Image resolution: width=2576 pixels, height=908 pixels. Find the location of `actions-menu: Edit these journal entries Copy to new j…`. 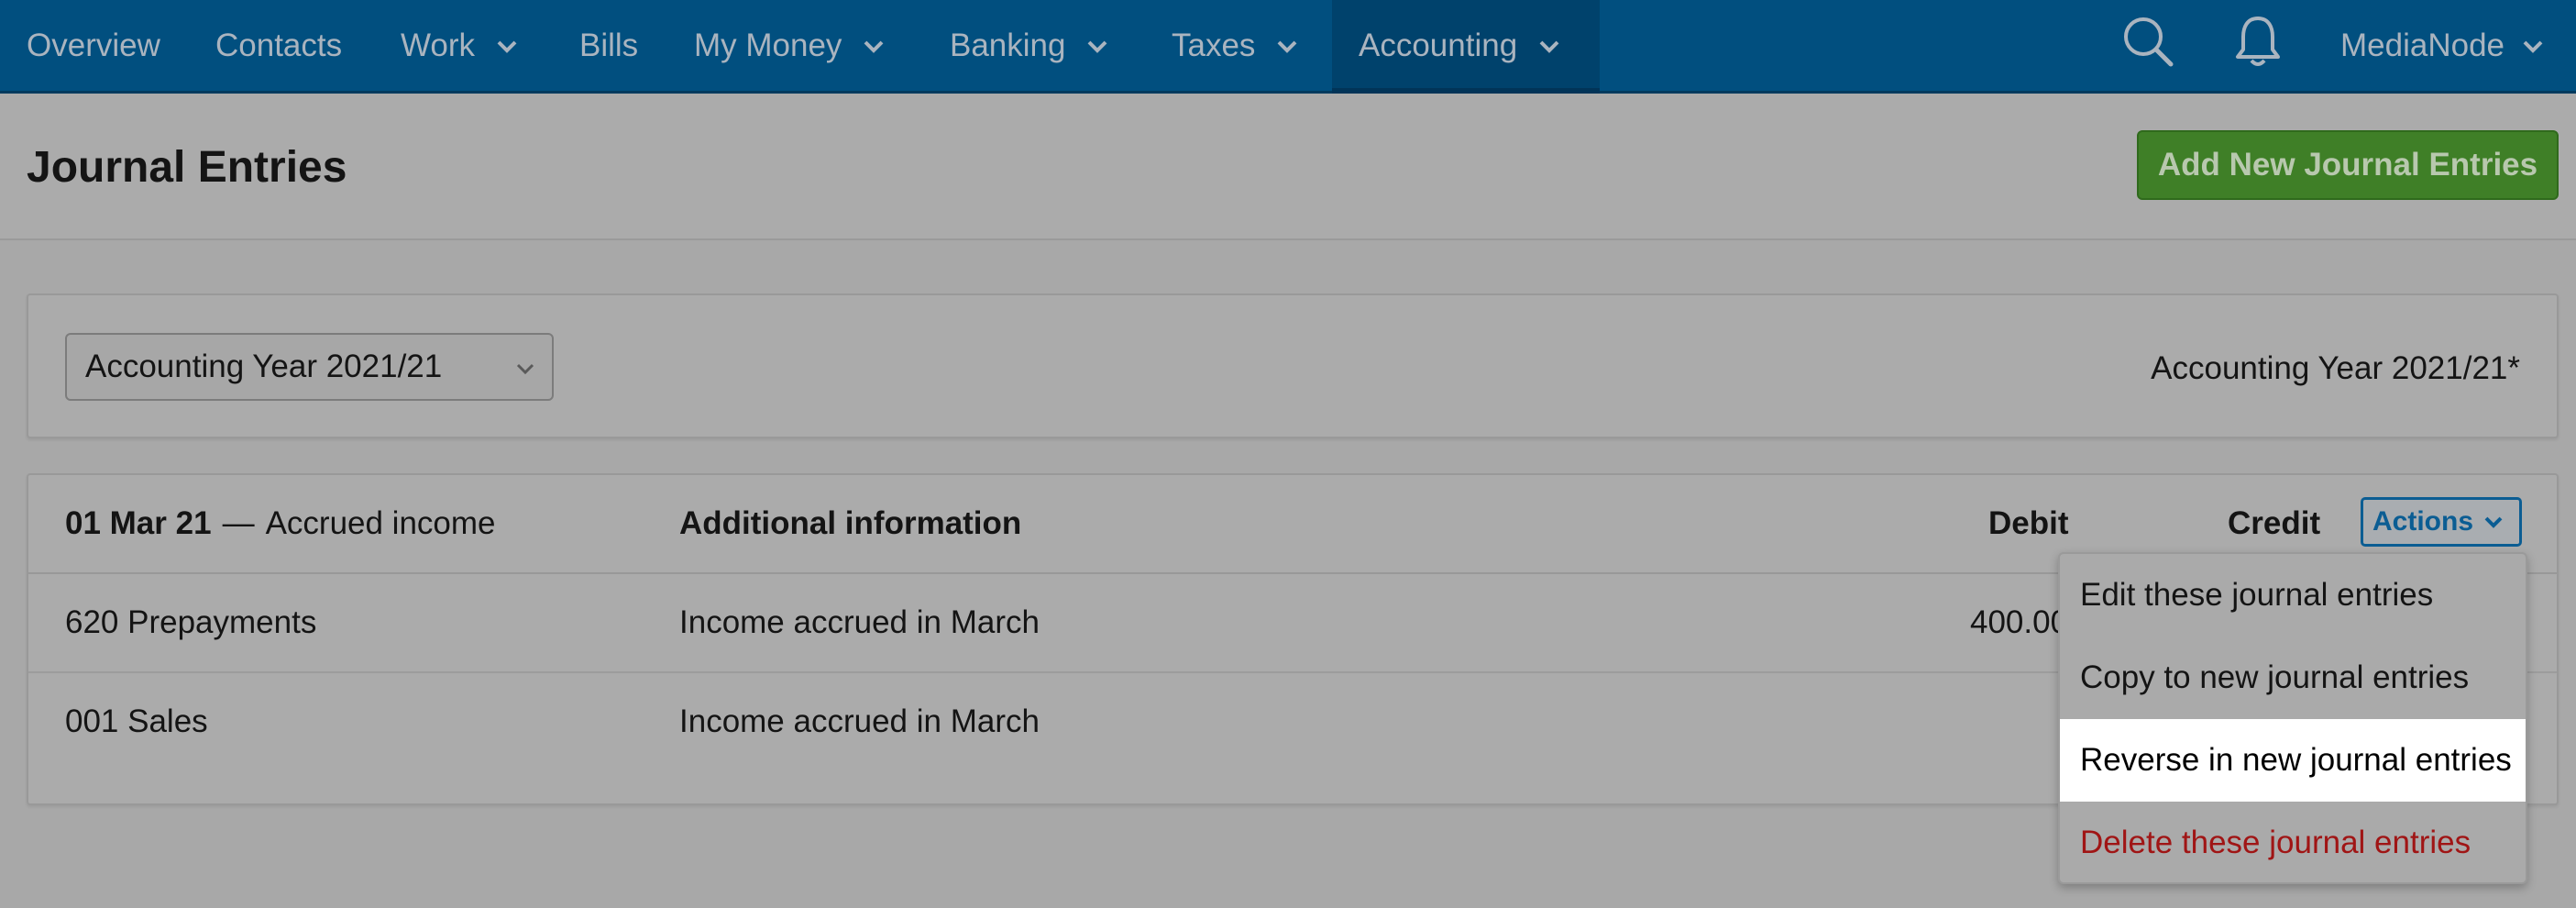

actions-menu: Edit these journal entries Copy to new j… is located at coordinates (2292, 718).